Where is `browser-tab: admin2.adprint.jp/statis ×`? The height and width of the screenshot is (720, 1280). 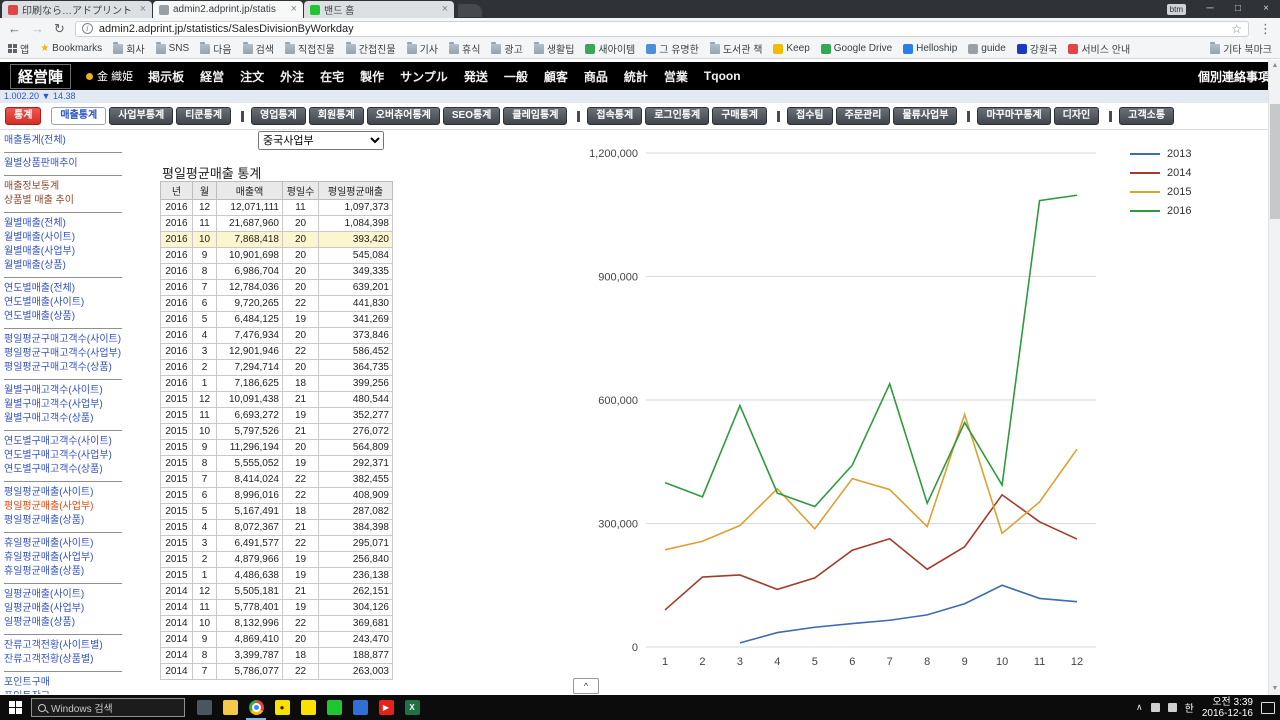
browser-tab: admin2.adprint.jp/statis × is located at coordinates (228, 9).